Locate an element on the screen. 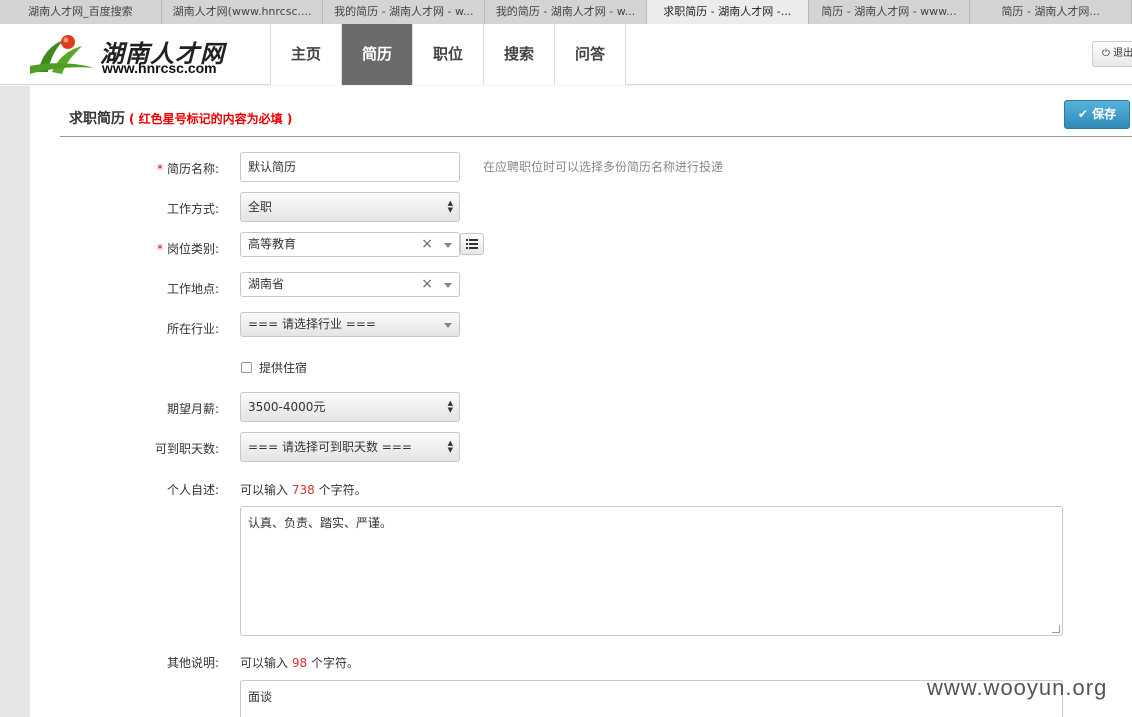  housing-checkbox-label: 提供住宿 is located at coordinates (283, 367).